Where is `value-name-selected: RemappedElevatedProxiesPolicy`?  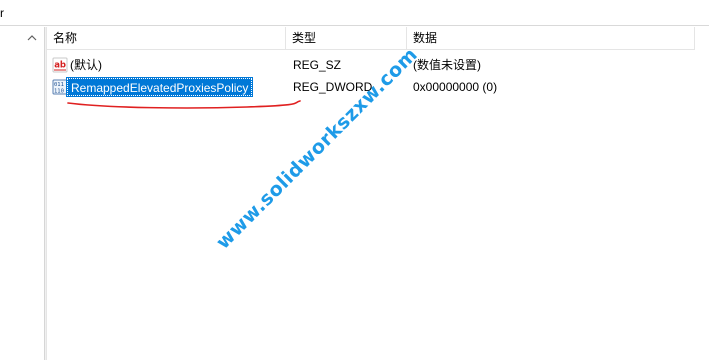 value-name-selected: RemappedElevatedProxiesPolicy is located at coordinates (159, 87).